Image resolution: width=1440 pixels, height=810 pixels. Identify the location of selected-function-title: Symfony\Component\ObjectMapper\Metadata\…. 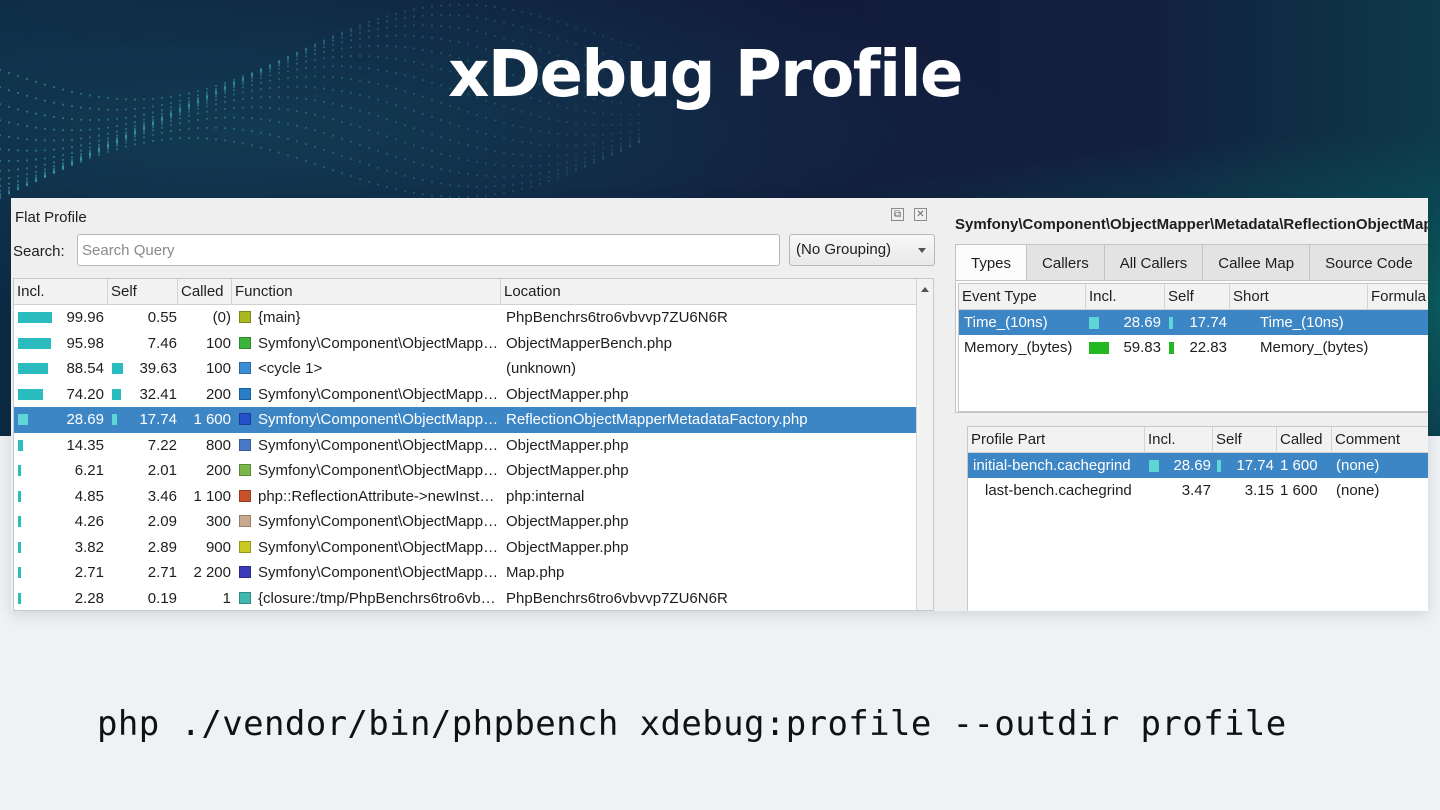
(1191, 224).